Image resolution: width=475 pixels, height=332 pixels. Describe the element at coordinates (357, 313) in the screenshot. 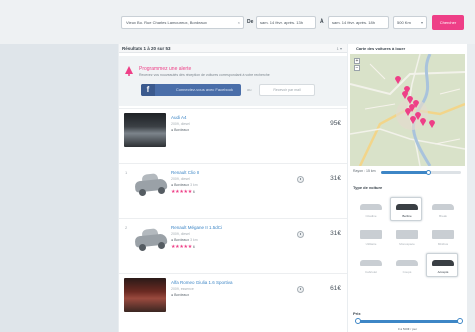

I see `price-filter-title: Prix` at that location.